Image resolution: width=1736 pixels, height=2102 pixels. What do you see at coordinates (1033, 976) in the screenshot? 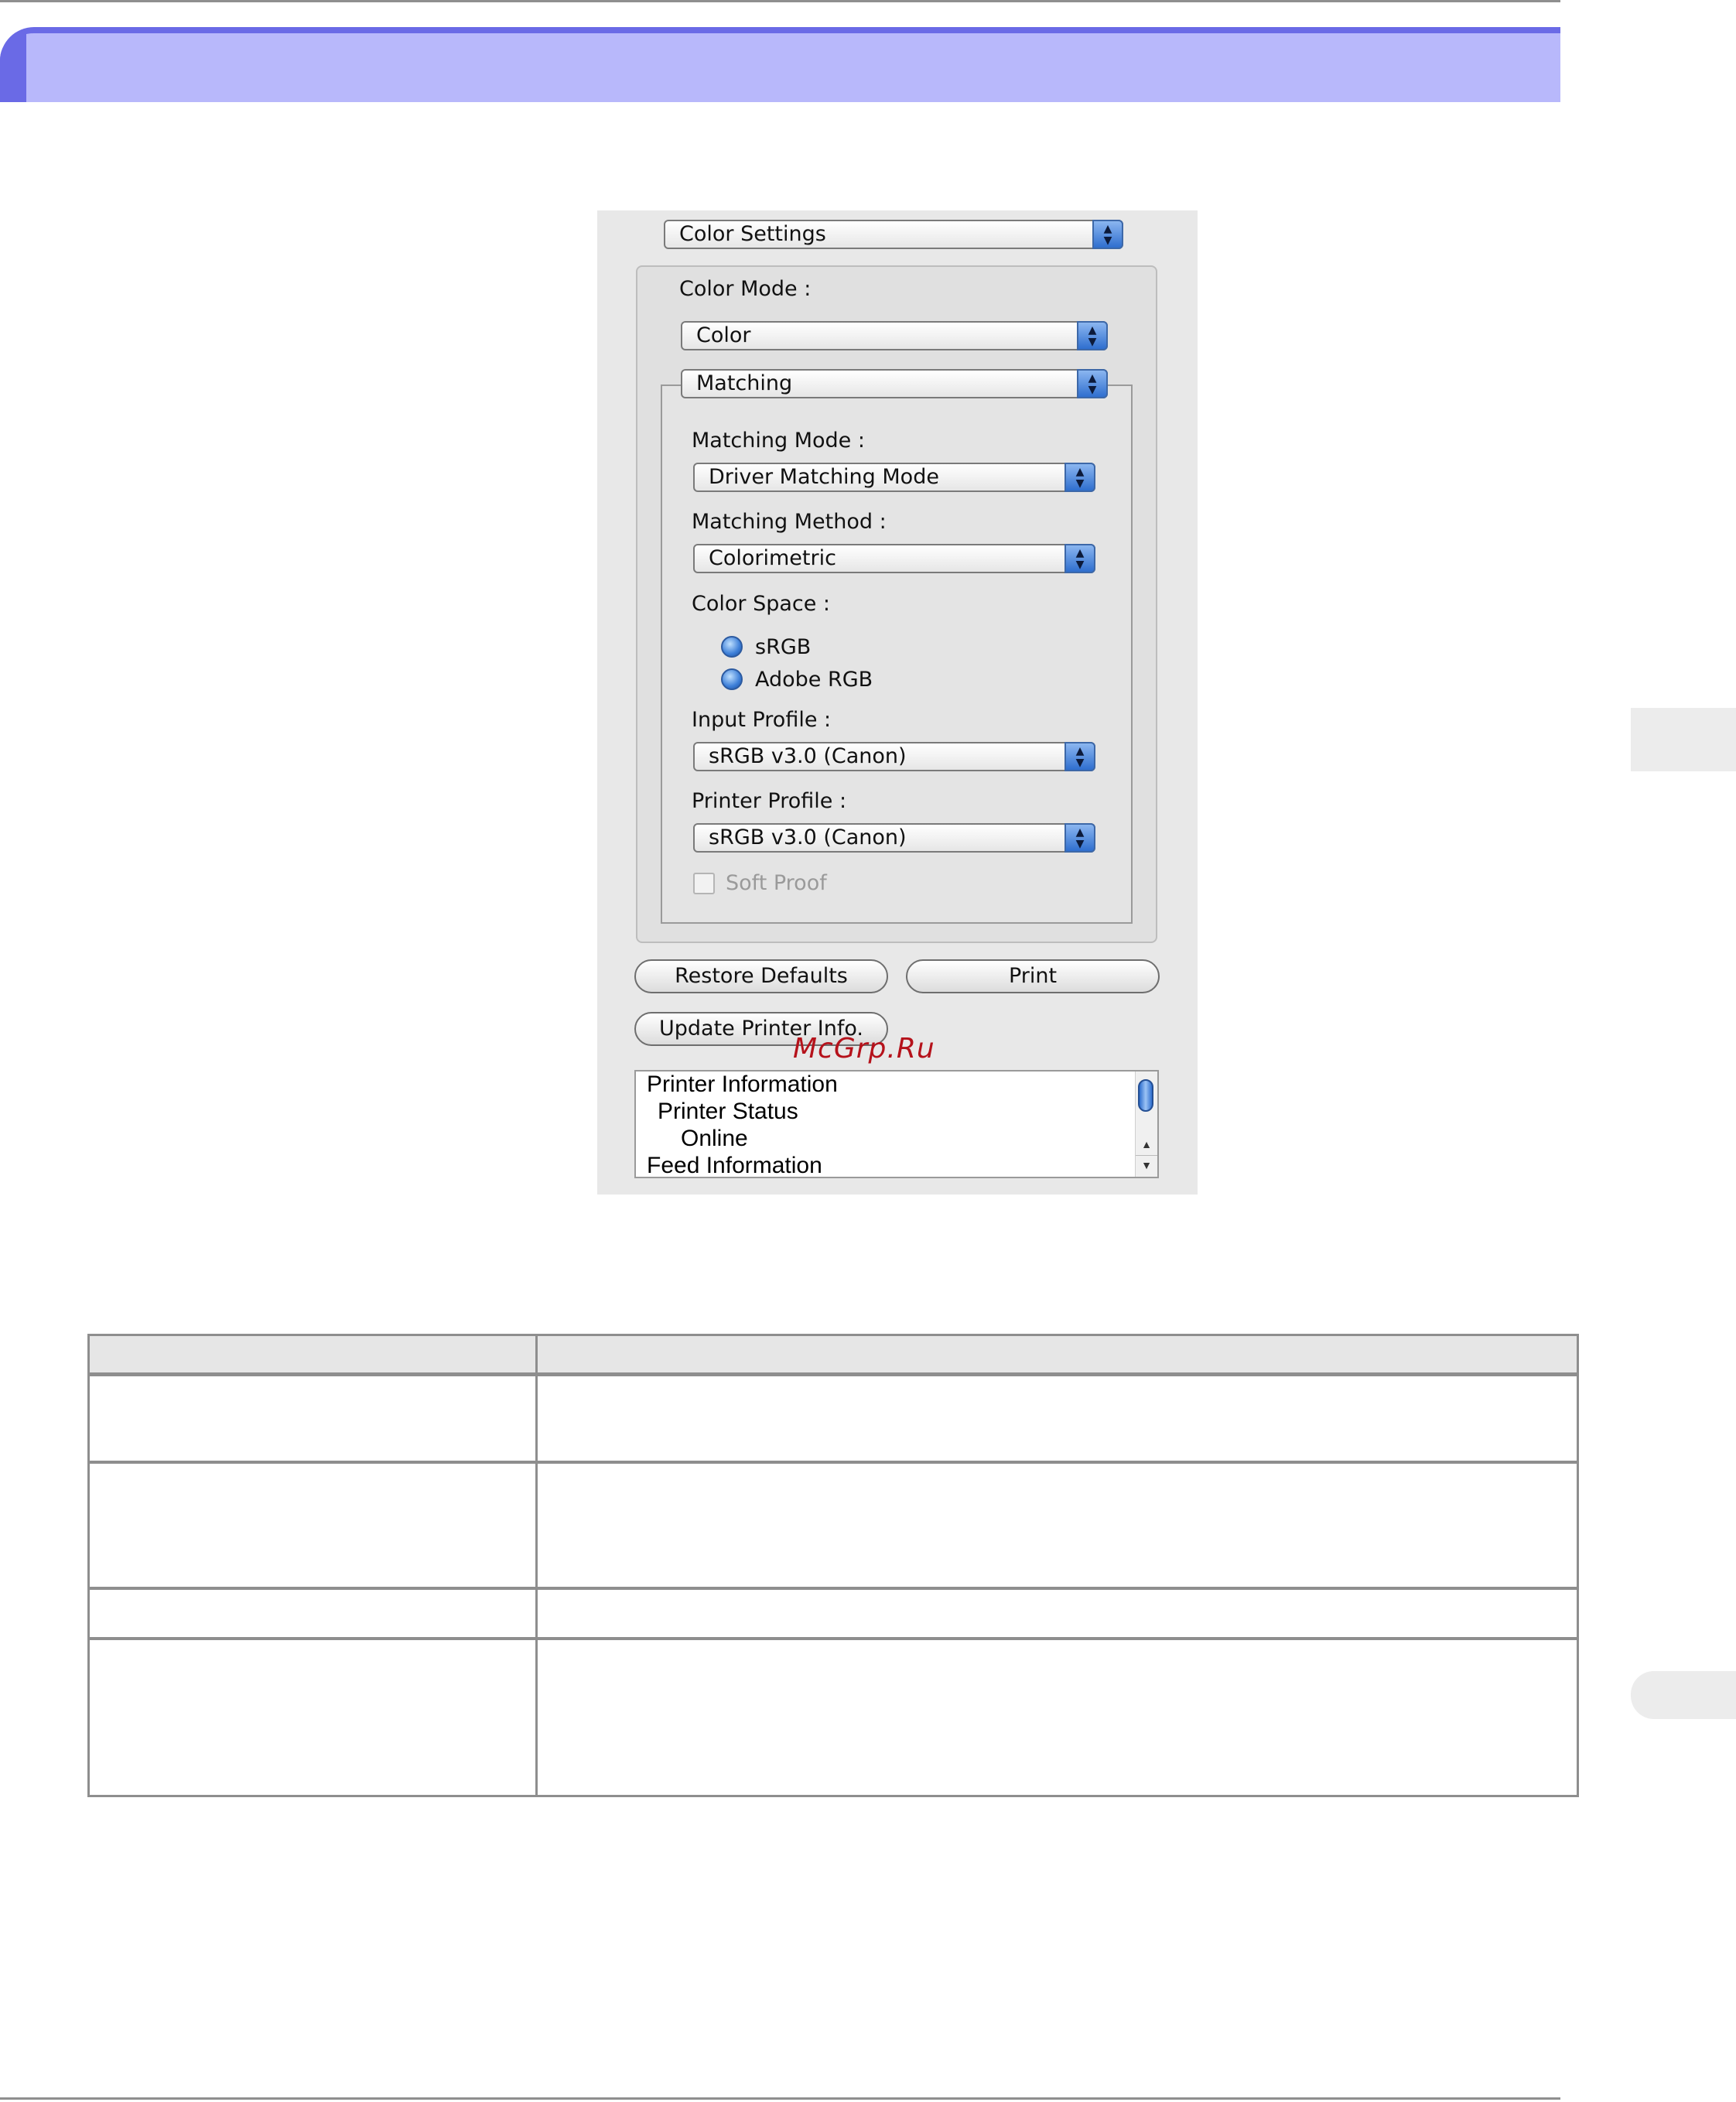
I see `print-button: Print` at bounding box center [1033, 976].